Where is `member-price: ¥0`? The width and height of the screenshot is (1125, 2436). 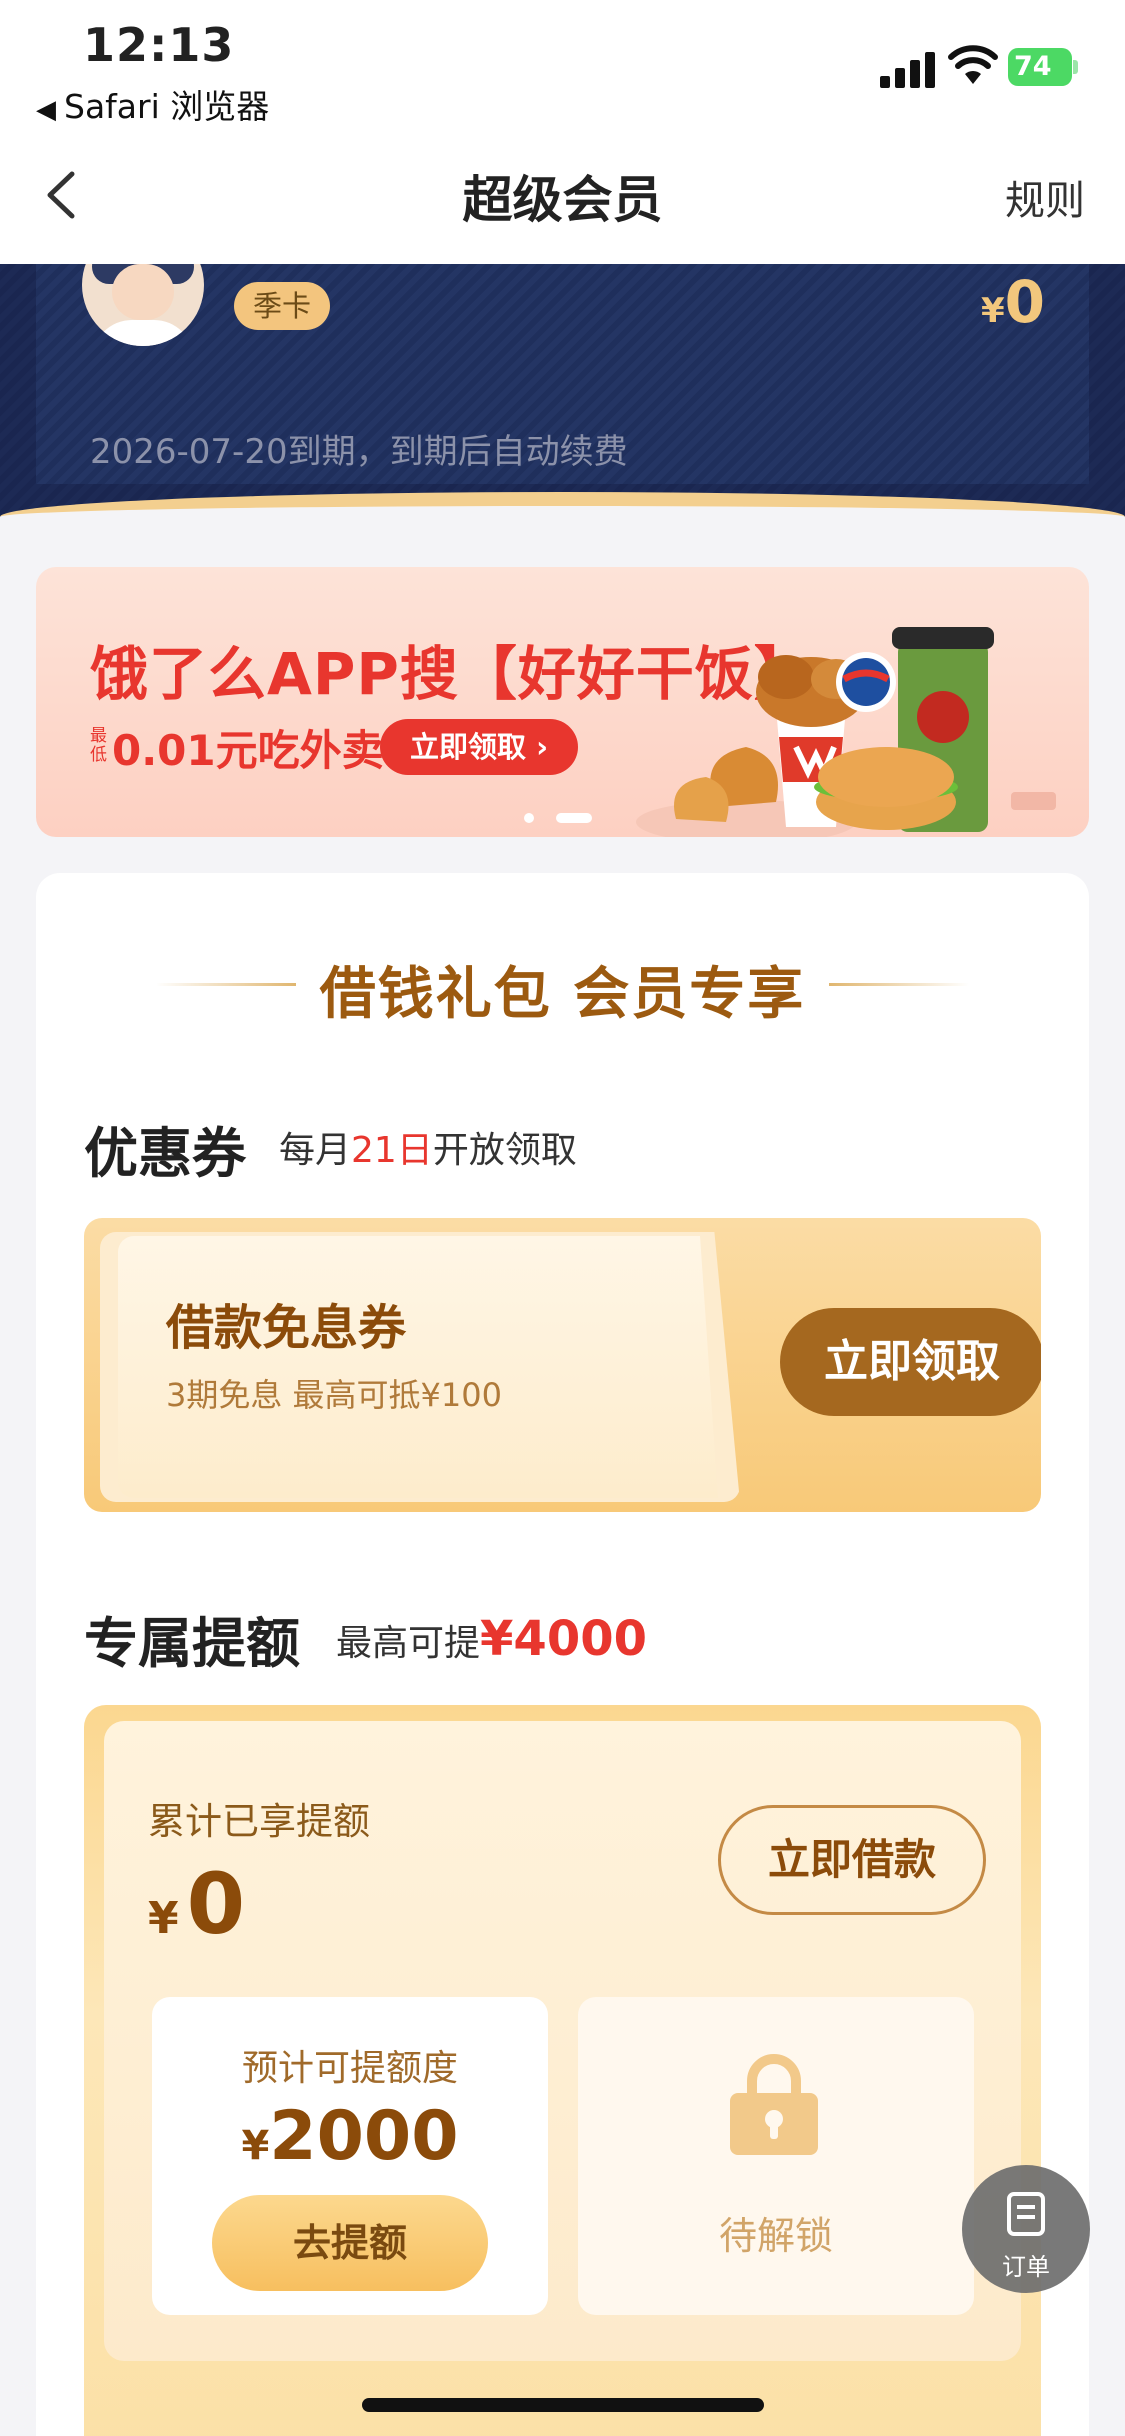
member-price: ¥0 is located at coordinates (1013, 302).